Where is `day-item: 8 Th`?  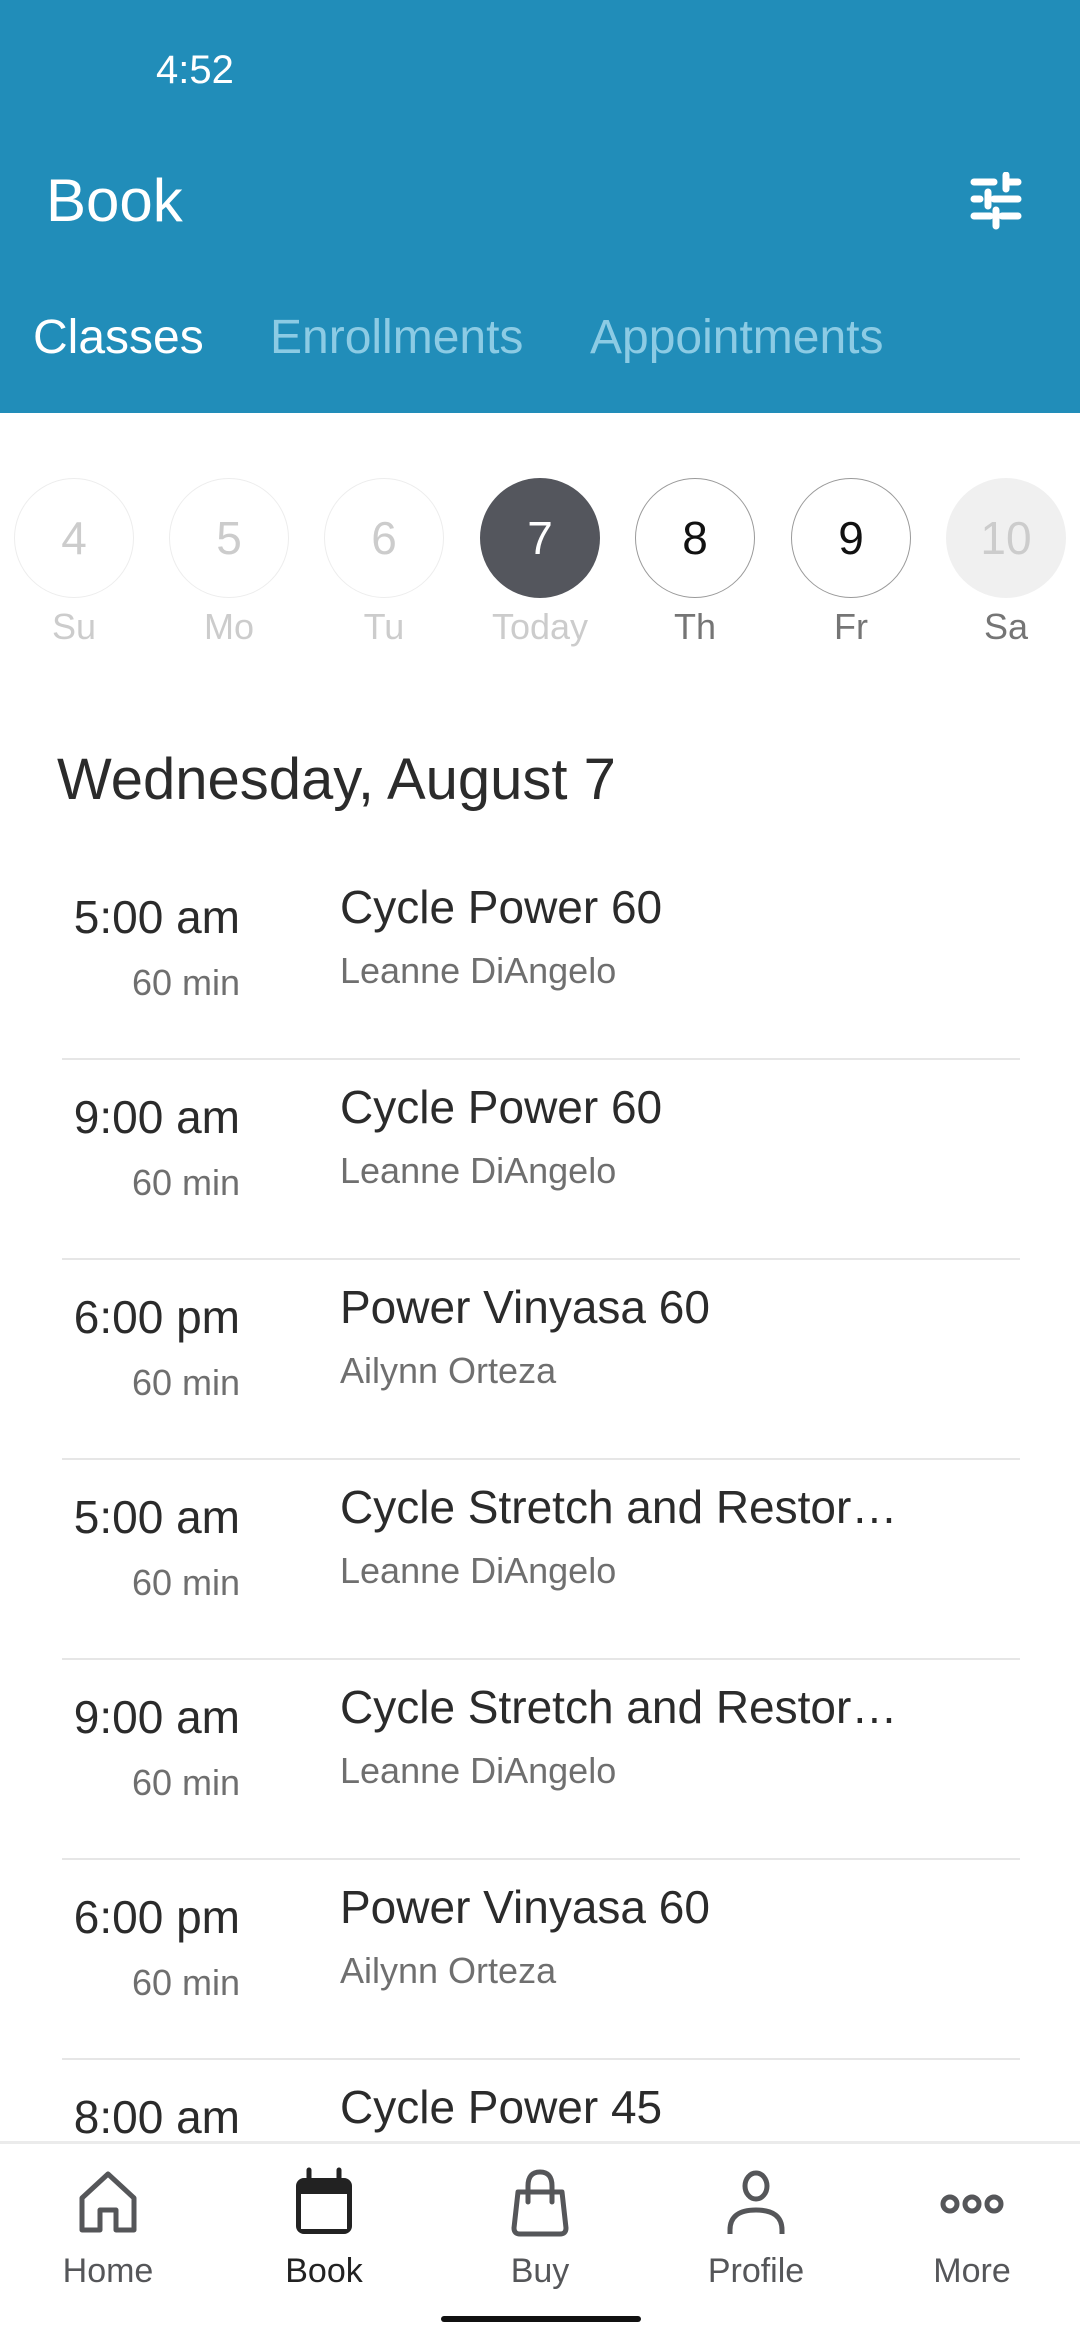
day-item: 8 Th is located at coordinates (695, 563).